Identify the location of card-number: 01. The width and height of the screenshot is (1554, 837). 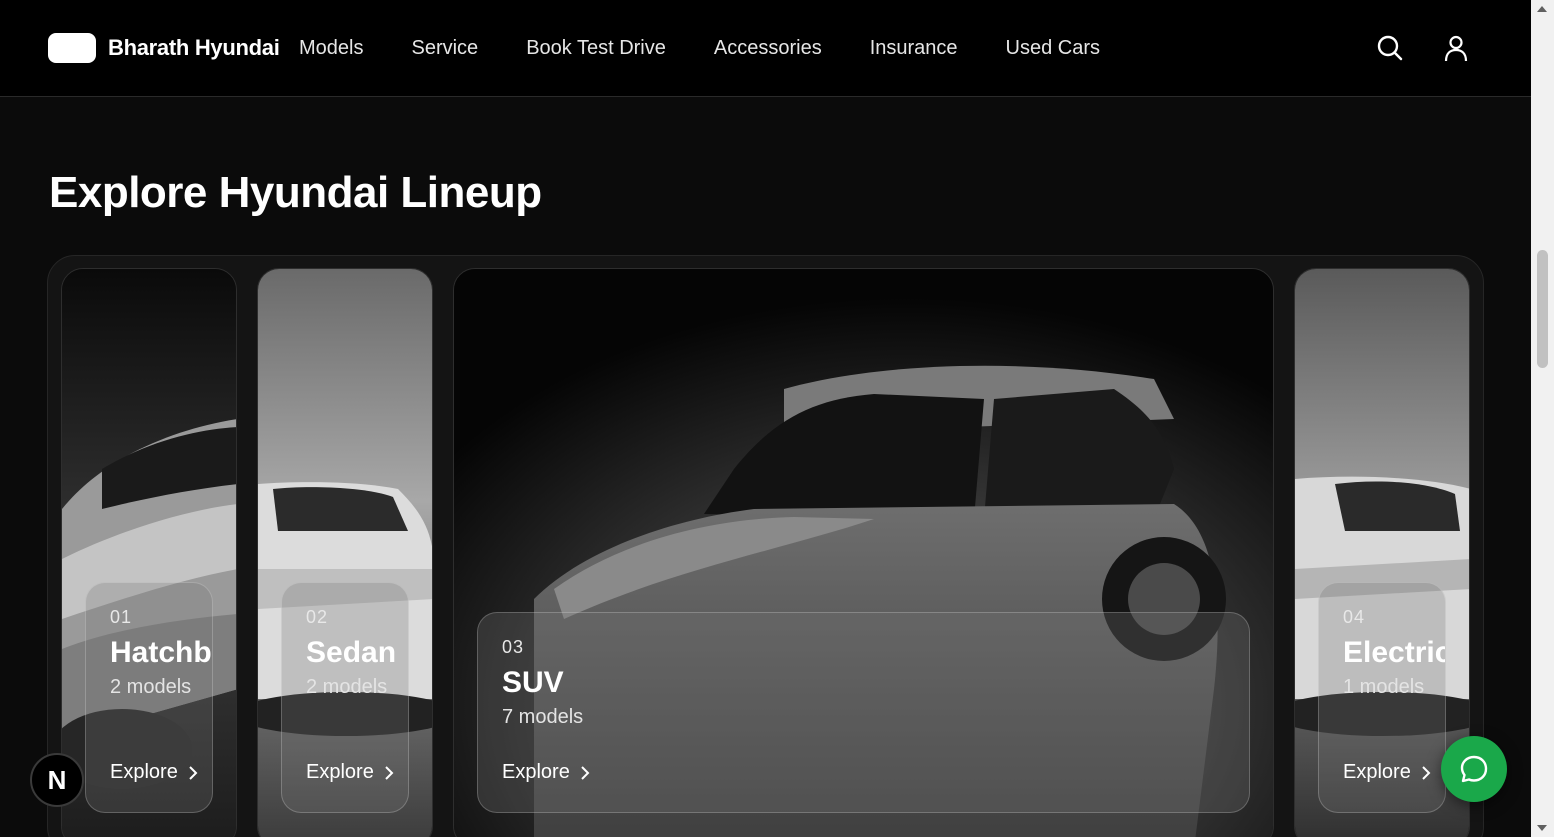
(121, 617).